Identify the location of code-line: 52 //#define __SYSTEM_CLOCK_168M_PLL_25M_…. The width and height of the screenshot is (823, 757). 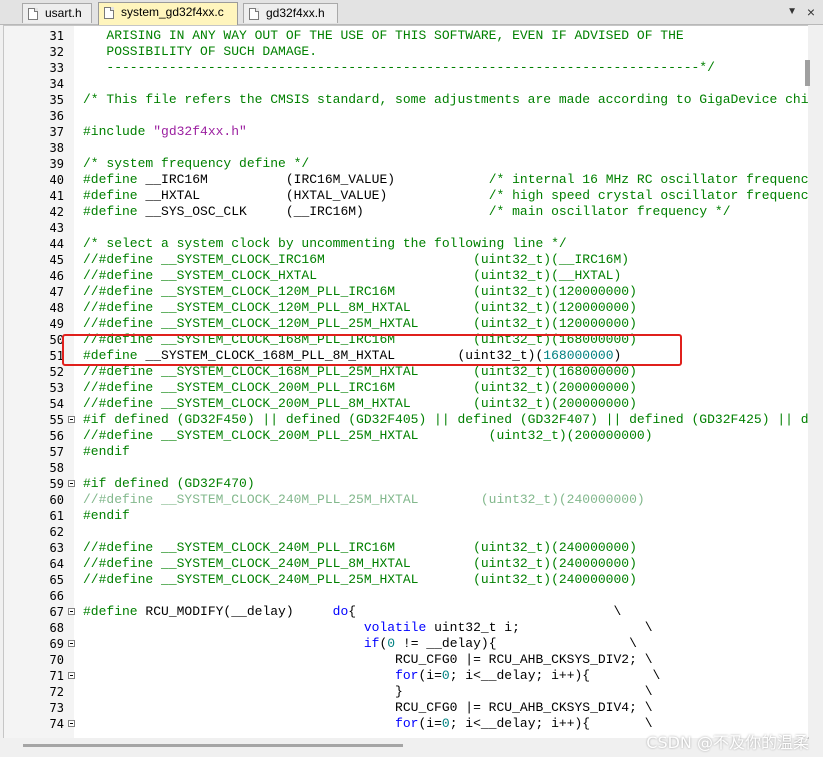
(406, 372).